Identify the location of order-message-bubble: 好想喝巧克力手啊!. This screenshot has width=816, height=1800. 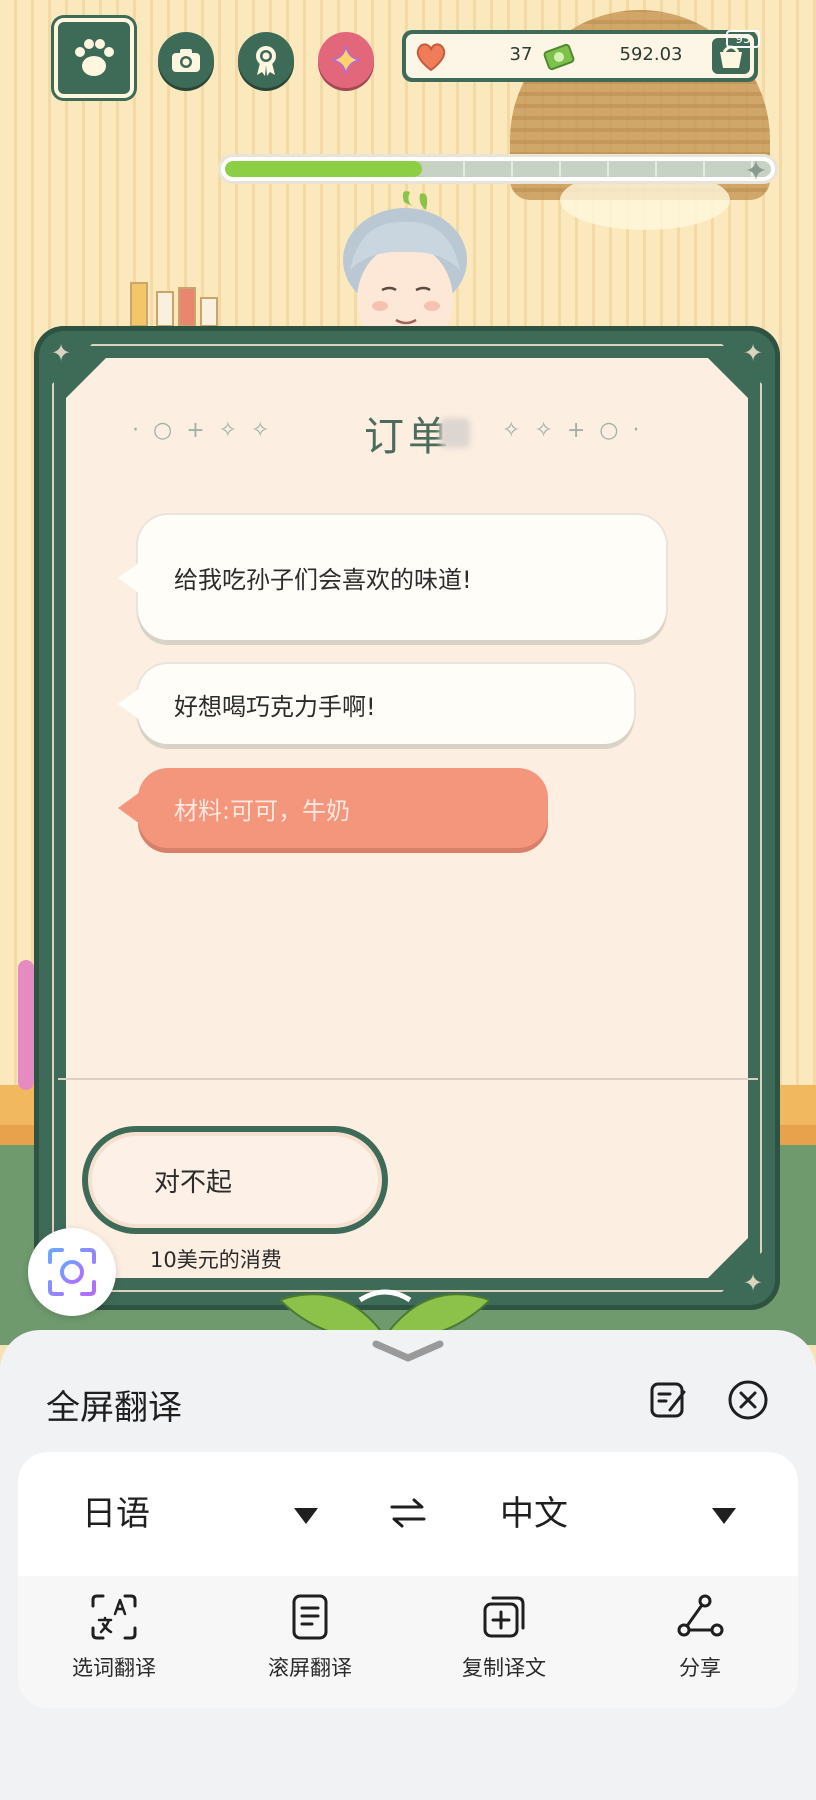
(376, 704).